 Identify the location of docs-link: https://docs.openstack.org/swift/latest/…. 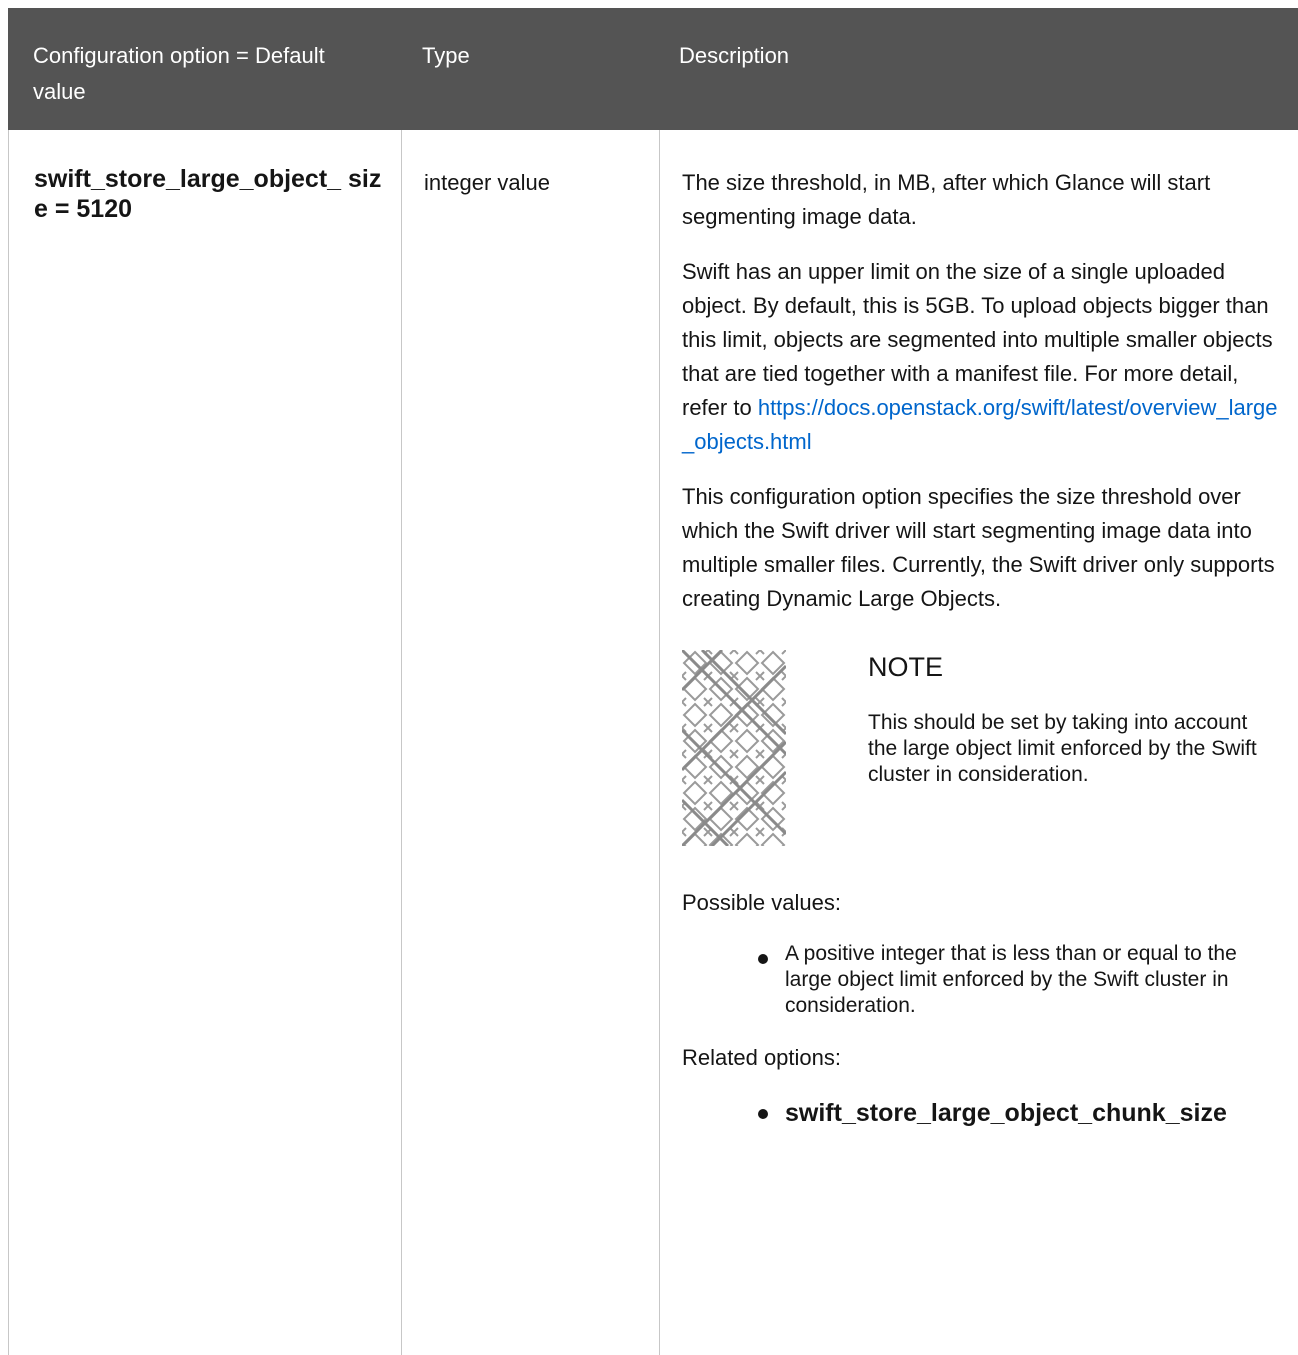
(980, 424).